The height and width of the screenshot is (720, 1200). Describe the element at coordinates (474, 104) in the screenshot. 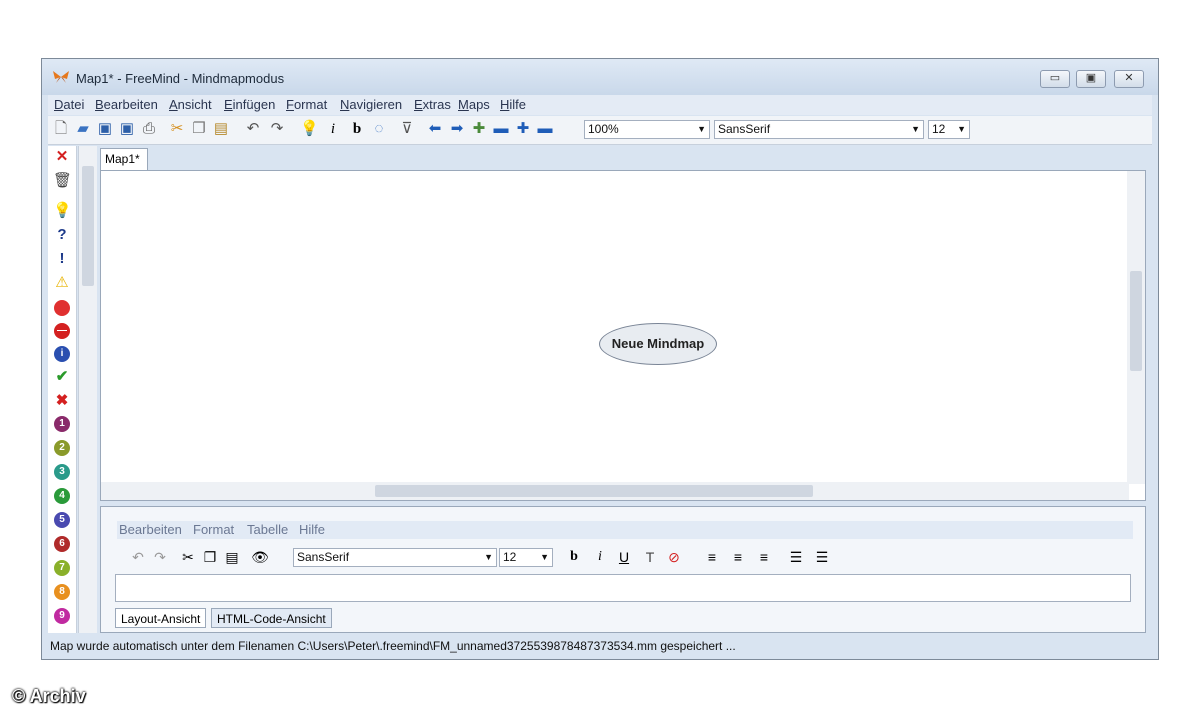

I see `menu-maps: Maps` at that location.